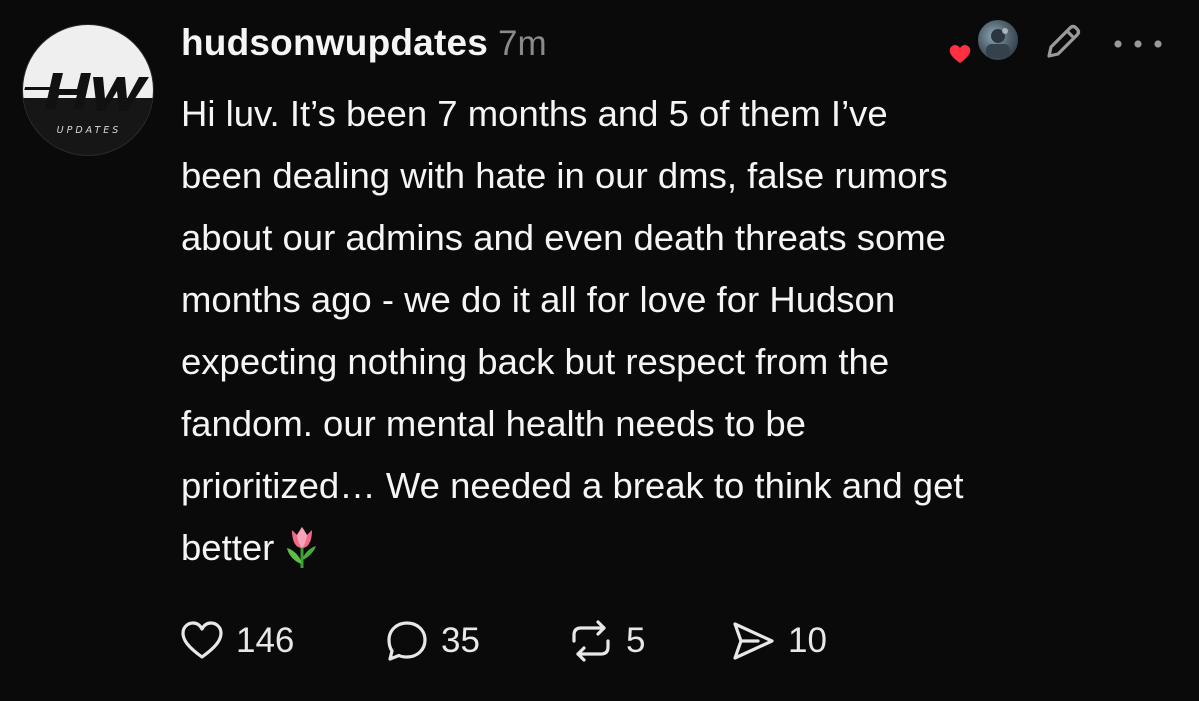 The height and width of the screenshot is (701, 1199). Describe the element at coordinates (1063, 42) in the screenshot. I see `pencil-icon` at that location.